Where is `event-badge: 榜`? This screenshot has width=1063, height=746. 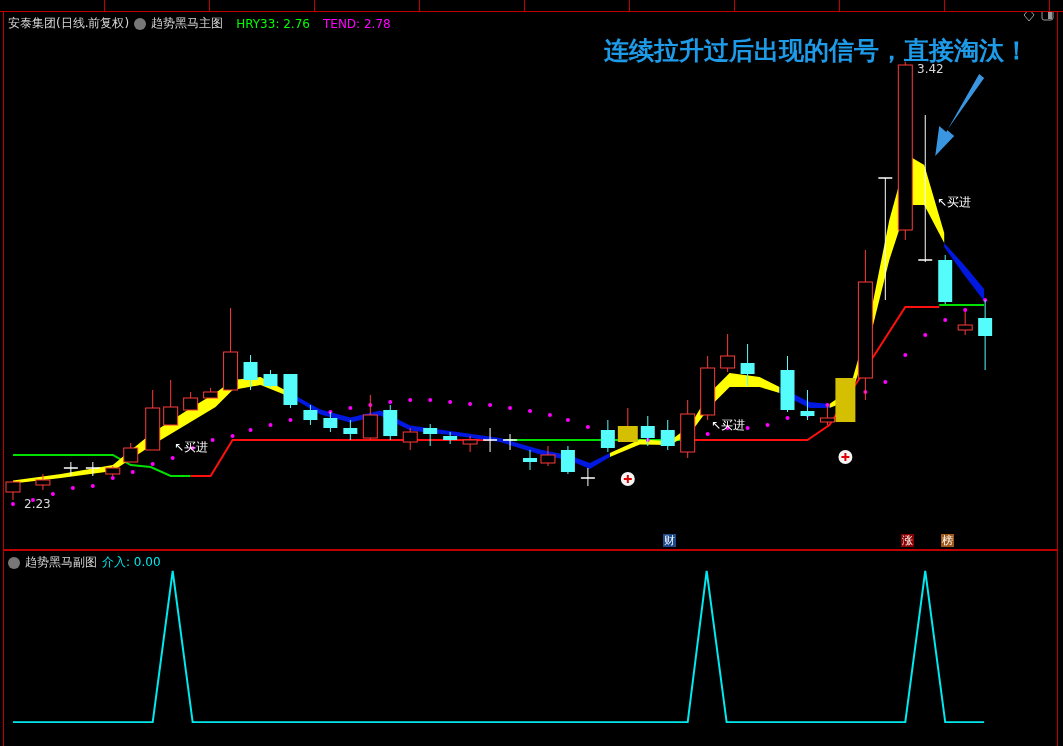
event-badge: 榜 is located at coordinates (947, 540).